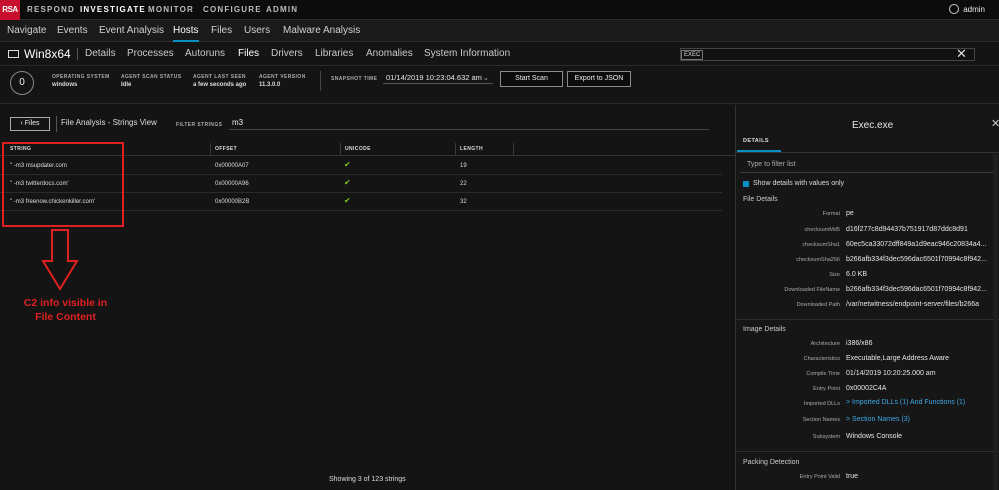 Image resolution: width=999 pixels, height=490 pixels. Describe the element at coordinates (126, 85) in the screenshot. I see `agent-status-value: Idle` at that location.